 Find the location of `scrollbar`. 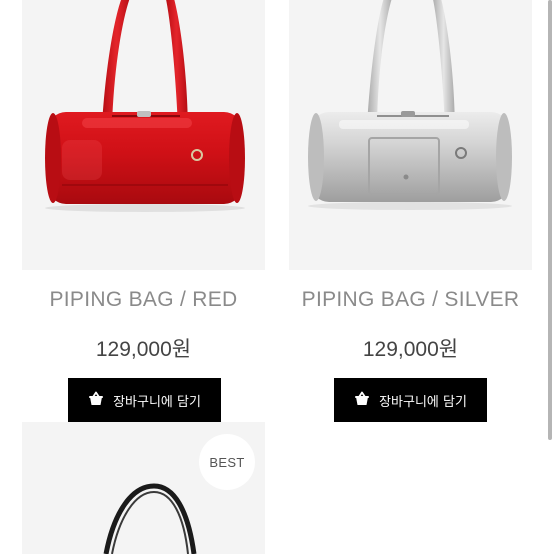

scrollbar is located at coordinates (550, 277).